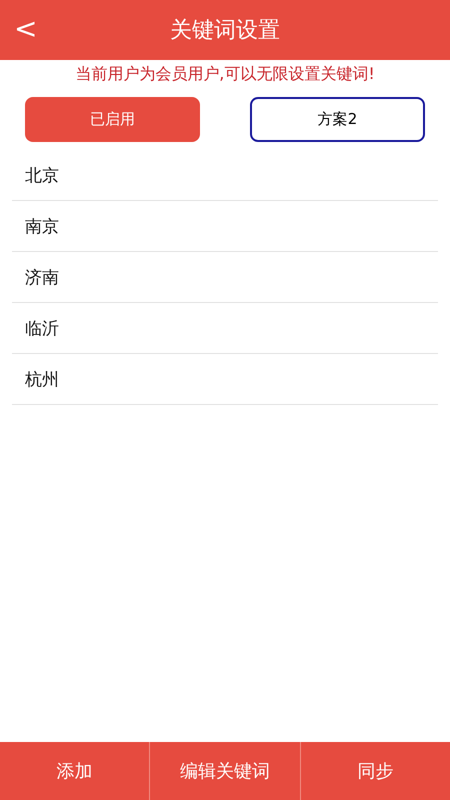  I want to click on keyword-item: 北京, so click(42, 175).